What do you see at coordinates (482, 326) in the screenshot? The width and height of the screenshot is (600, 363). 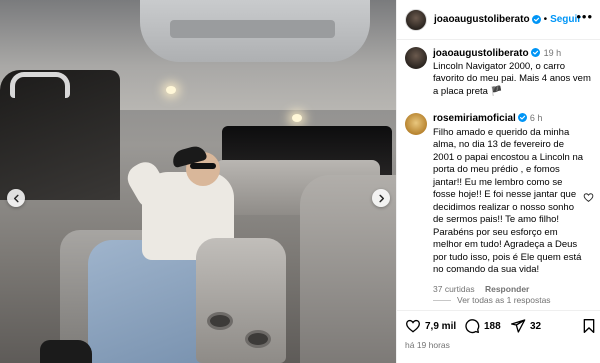 I see `comment-button: 188` at bounding box center [482, 326].